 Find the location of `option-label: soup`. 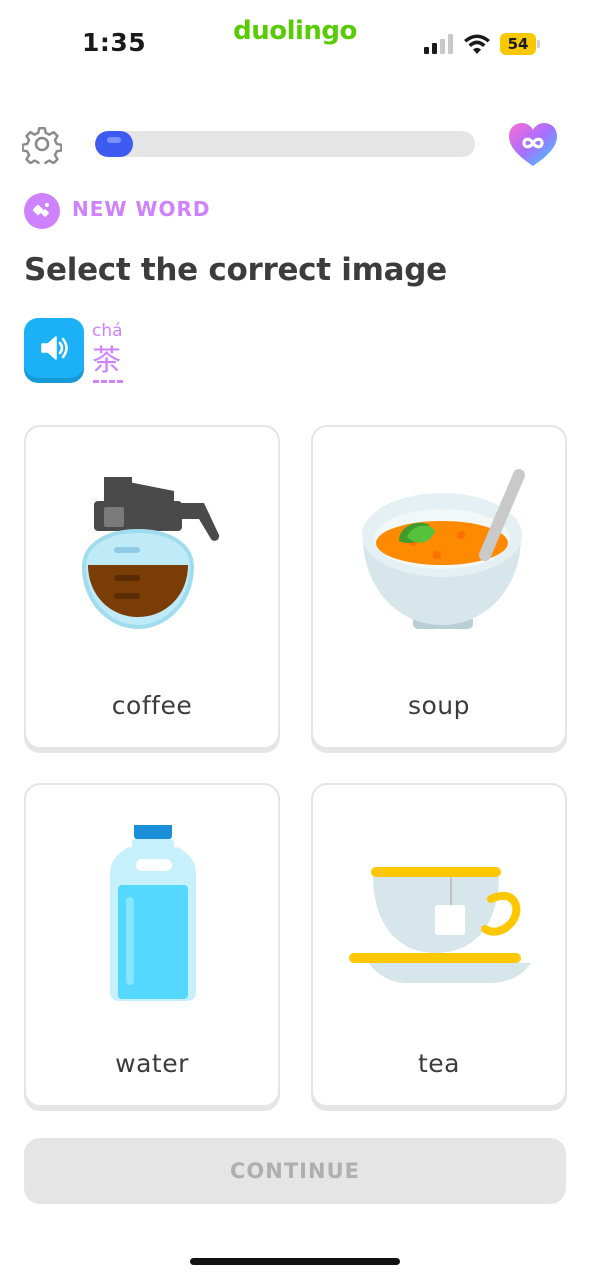

option-label: soup is located at coordinates (439, 705).